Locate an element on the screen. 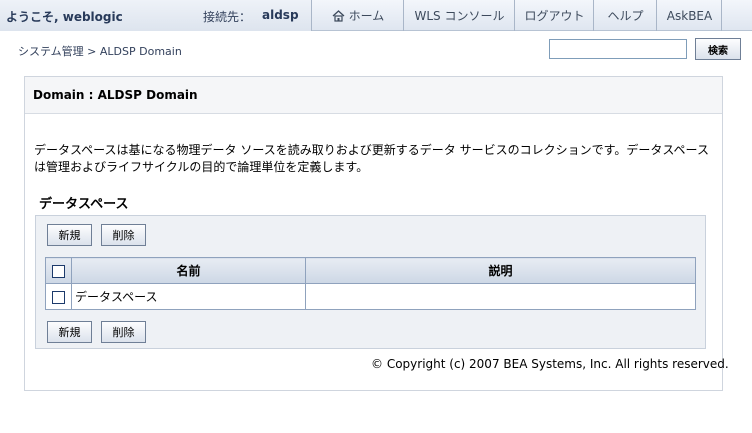  dataspace-table: 名前 説明 データスペース is located at coordinates (370, 283).